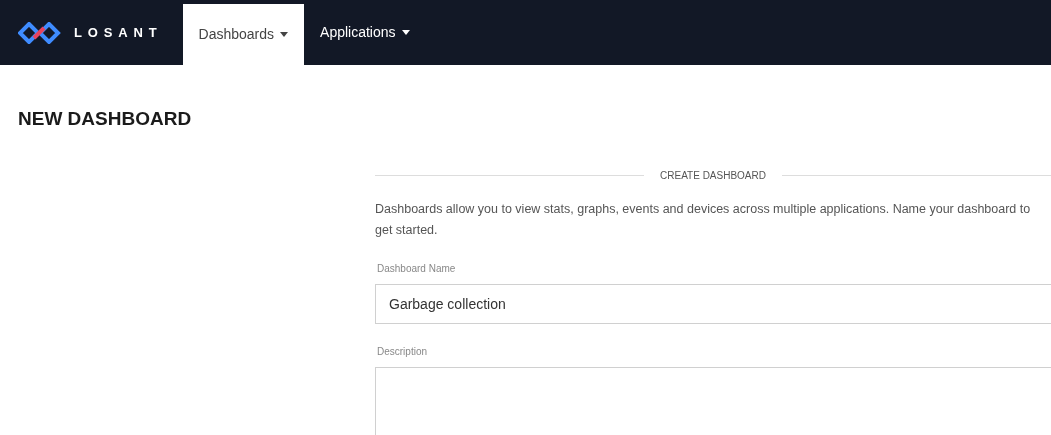 This screenshot has height=435, width=1051. What do you see at coordinates (713, 303) in the screenshot?
I see `input-field: Garbage collection` at bounding box center [713, 303].